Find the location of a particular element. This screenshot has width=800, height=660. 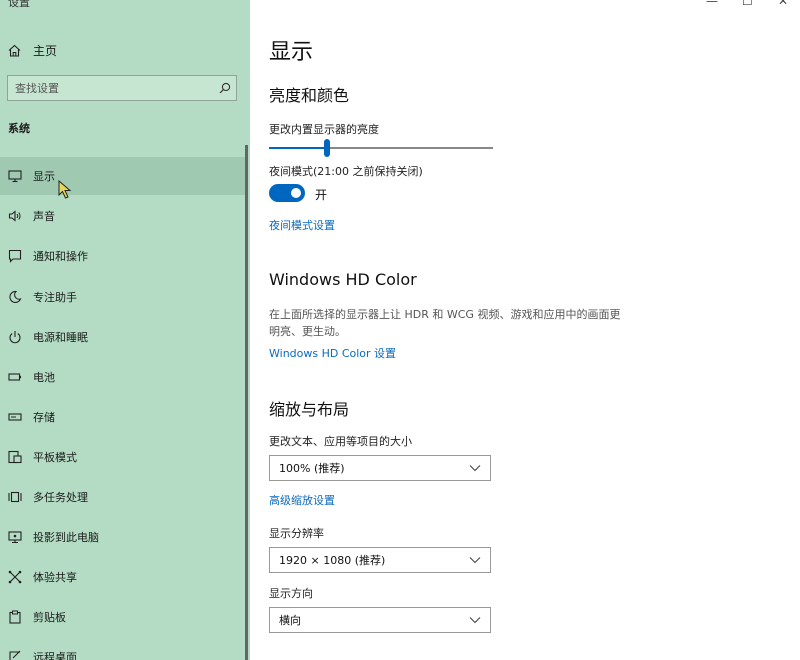

notification-icon is located at coordinates (15, 256).